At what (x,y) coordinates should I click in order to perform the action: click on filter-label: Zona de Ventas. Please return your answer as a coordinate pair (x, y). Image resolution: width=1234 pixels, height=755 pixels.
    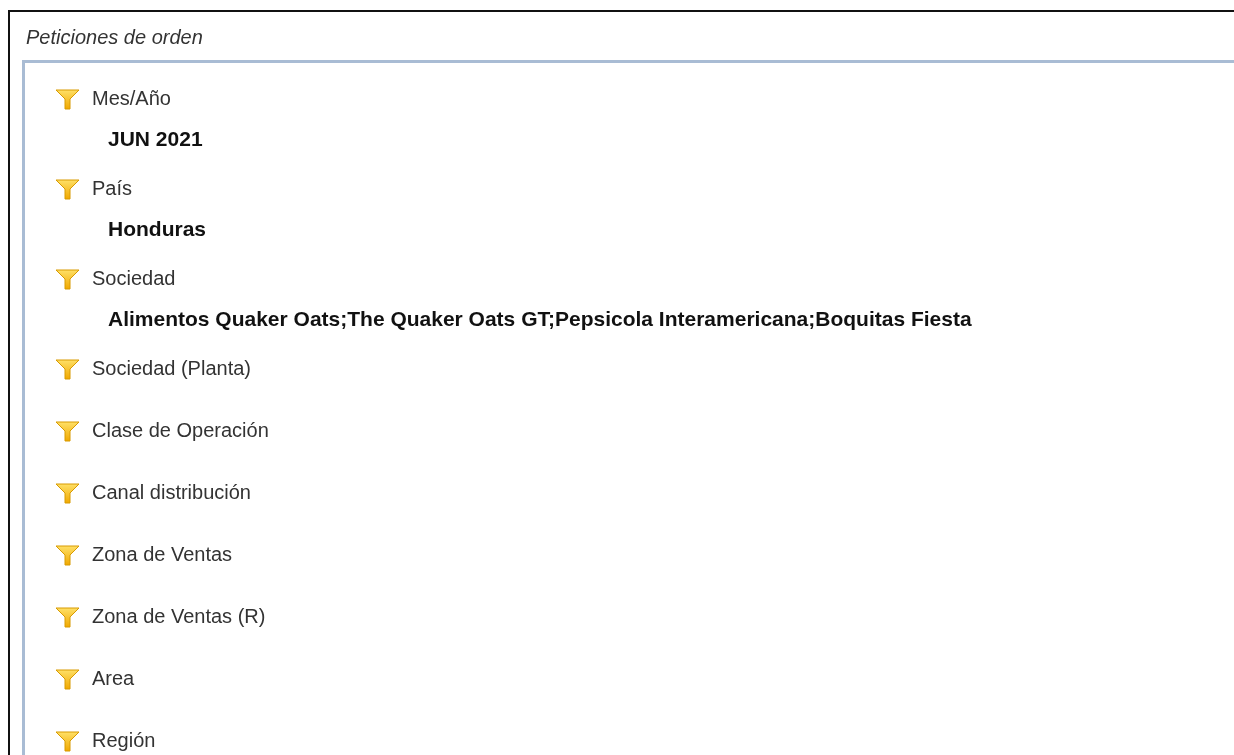
    Looking at the image, I should click on (162, 554).